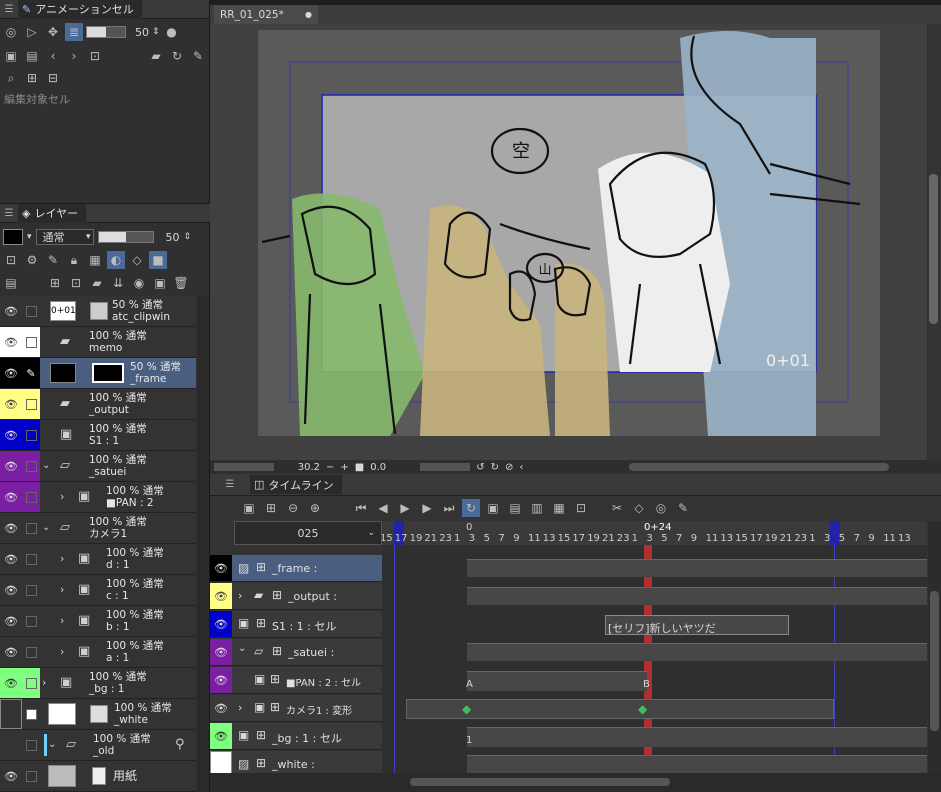  Describe the element at coordinates (125, 237) in the screenshot. I see `layer-opacity-slider` at that location.